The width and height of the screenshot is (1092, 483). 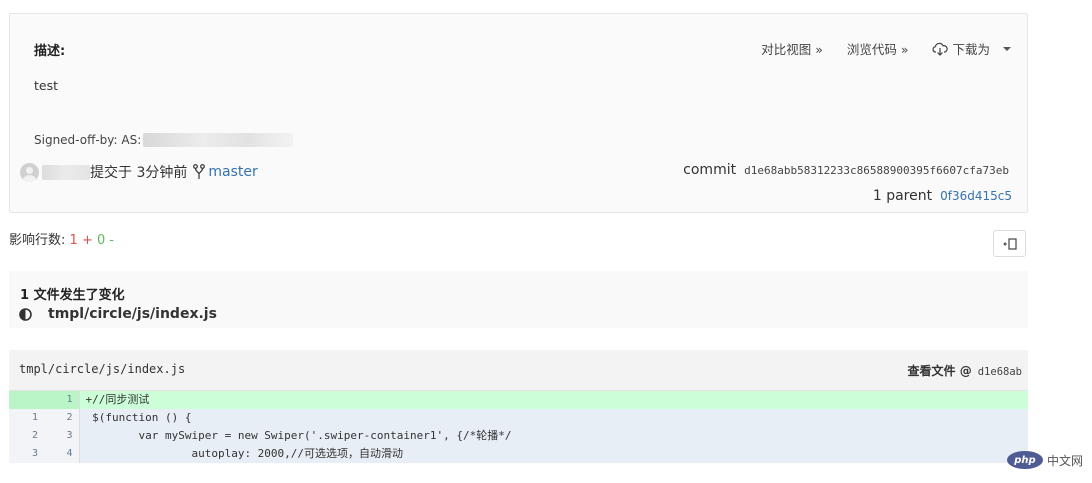 What do you see at coordinates (72, 295) in the screenshot?
I see `files-summary: 1 文件发生了变化` at bounding box center [72, 295].